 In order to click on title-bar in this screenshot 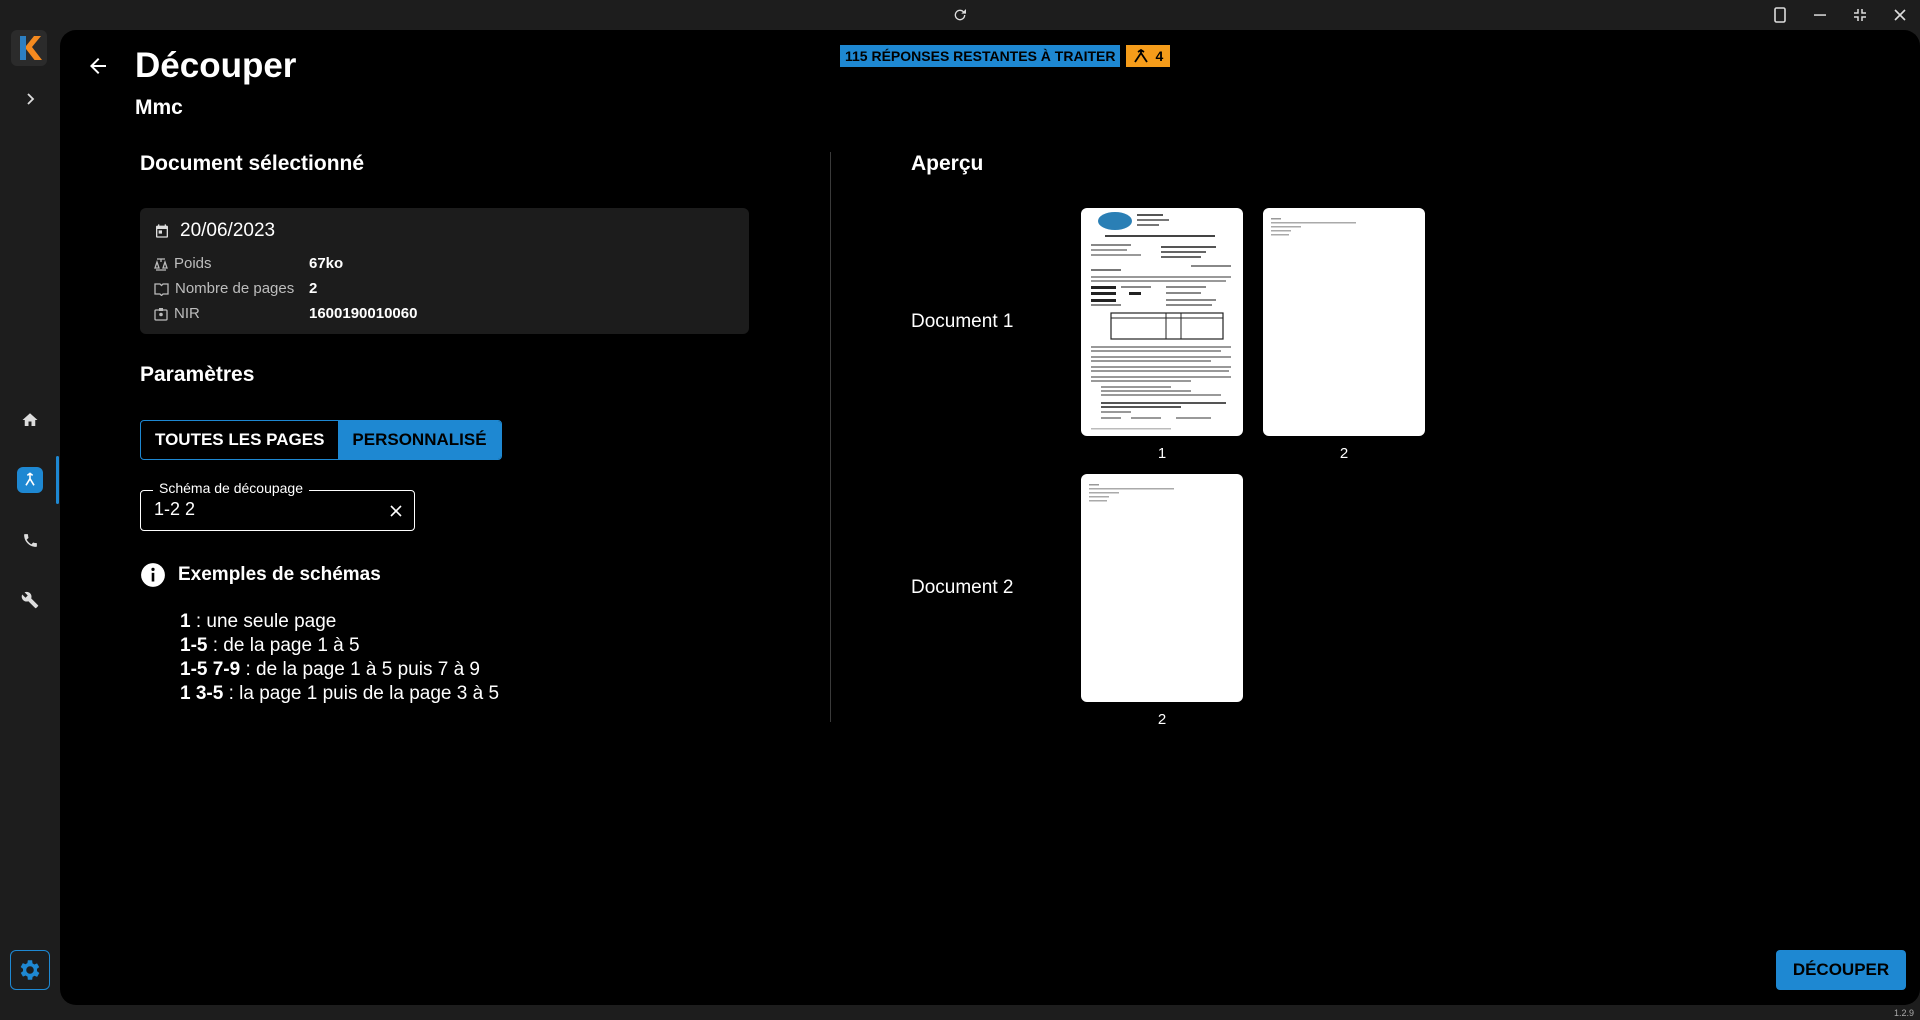, I will do `click(960, 15)`.